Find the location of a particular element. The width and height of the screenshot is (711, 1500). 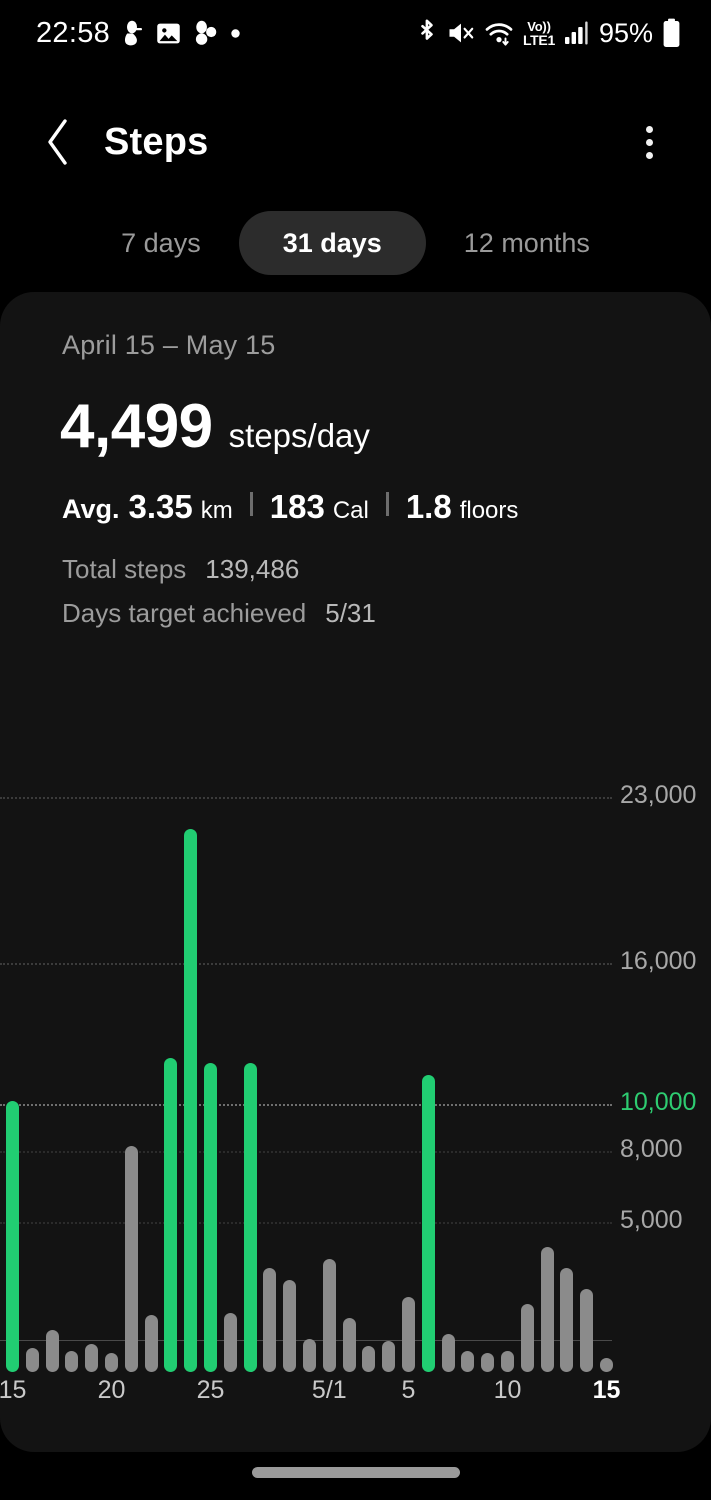

x-axis-label-20: 20 is located at coordinates (111, 1390).